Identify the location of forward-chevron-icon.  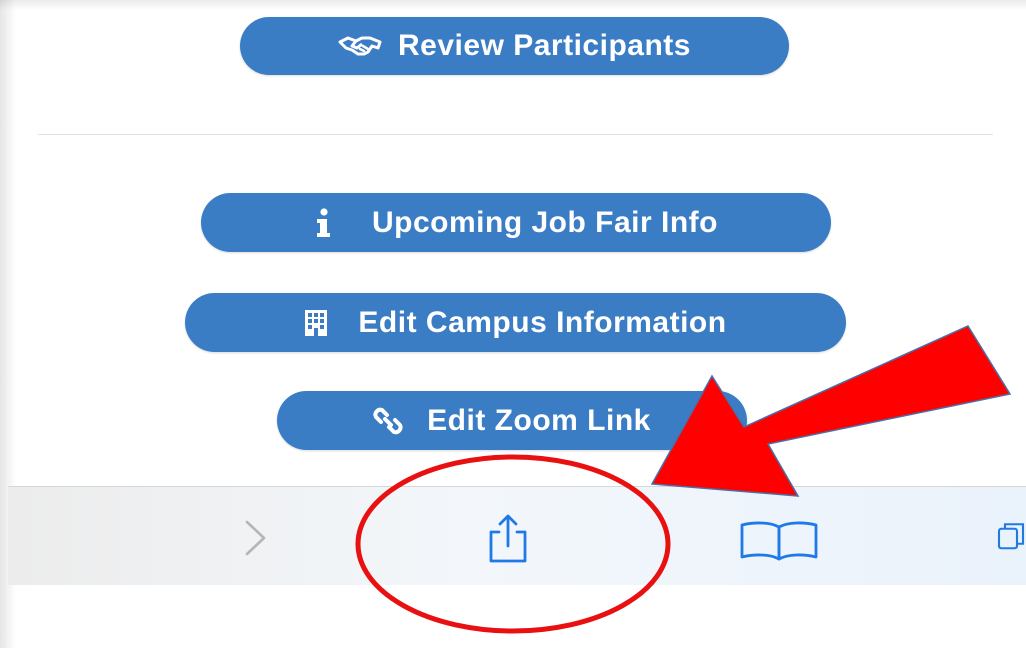
(255, 538).